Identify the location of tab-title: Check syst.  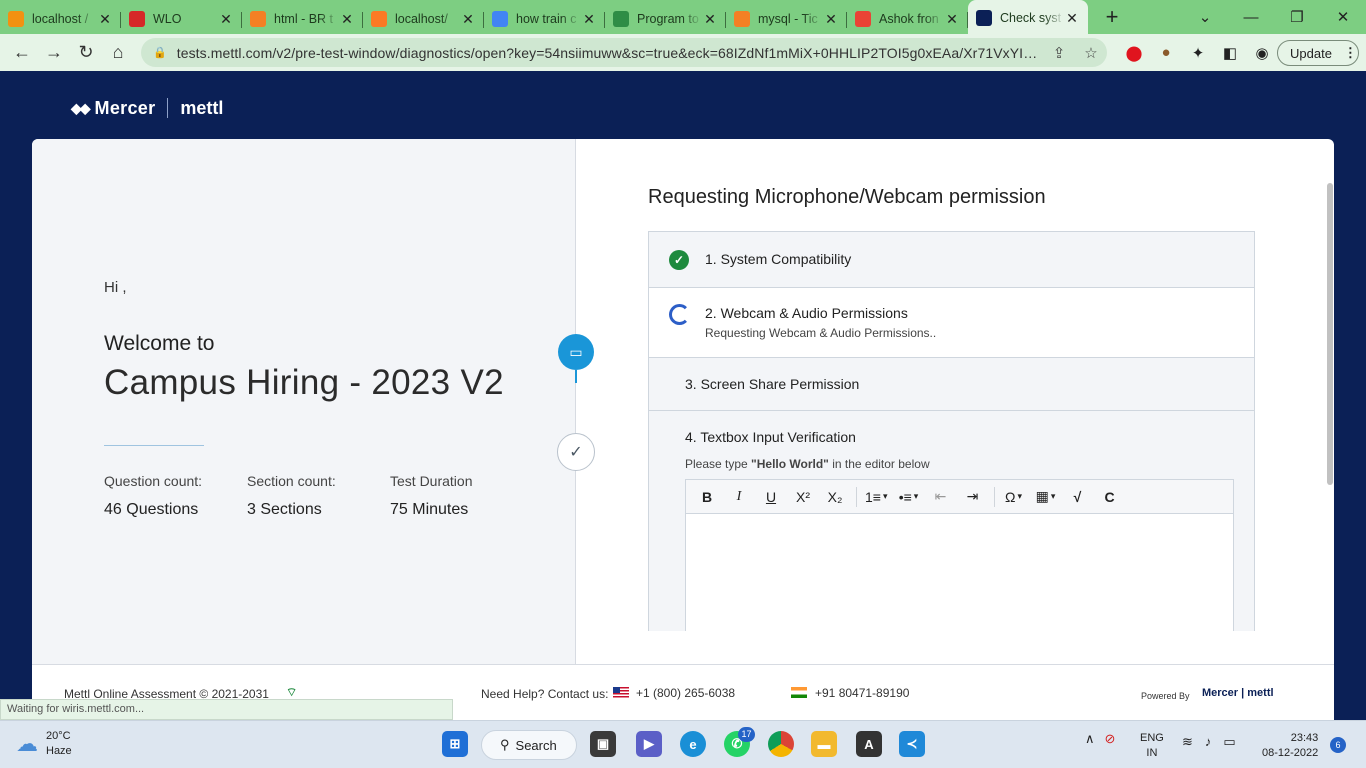
(1031, 18).